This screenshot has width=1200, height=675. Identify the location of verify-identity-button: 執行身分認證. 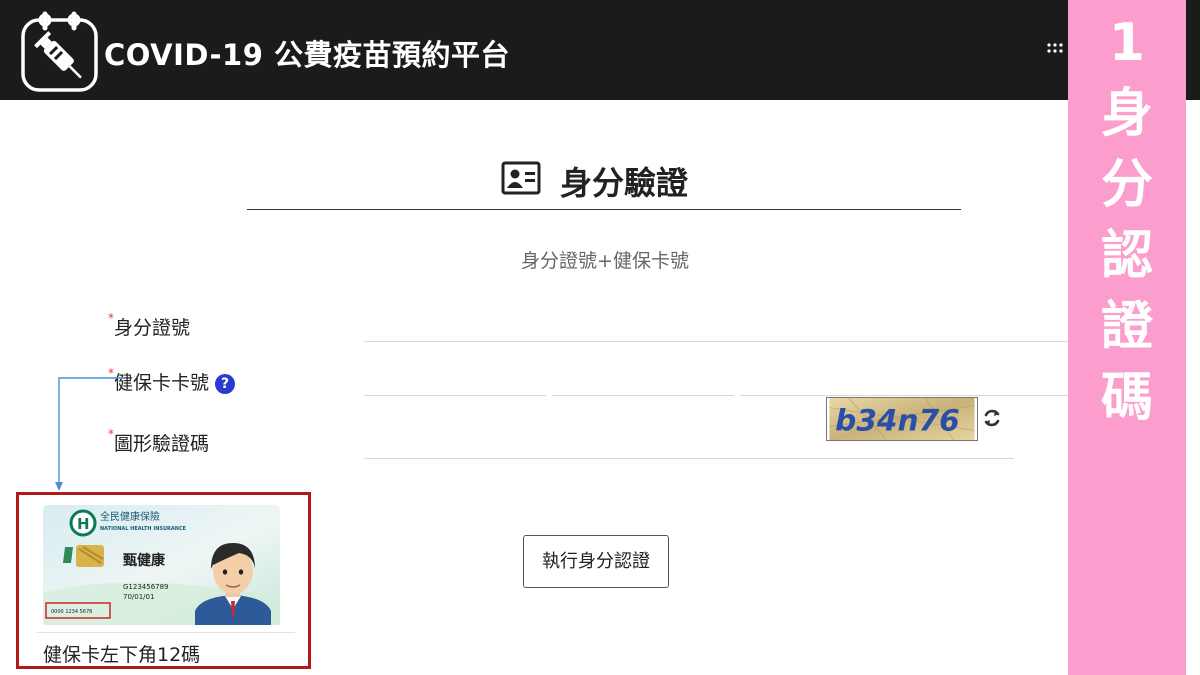
(596, 561).